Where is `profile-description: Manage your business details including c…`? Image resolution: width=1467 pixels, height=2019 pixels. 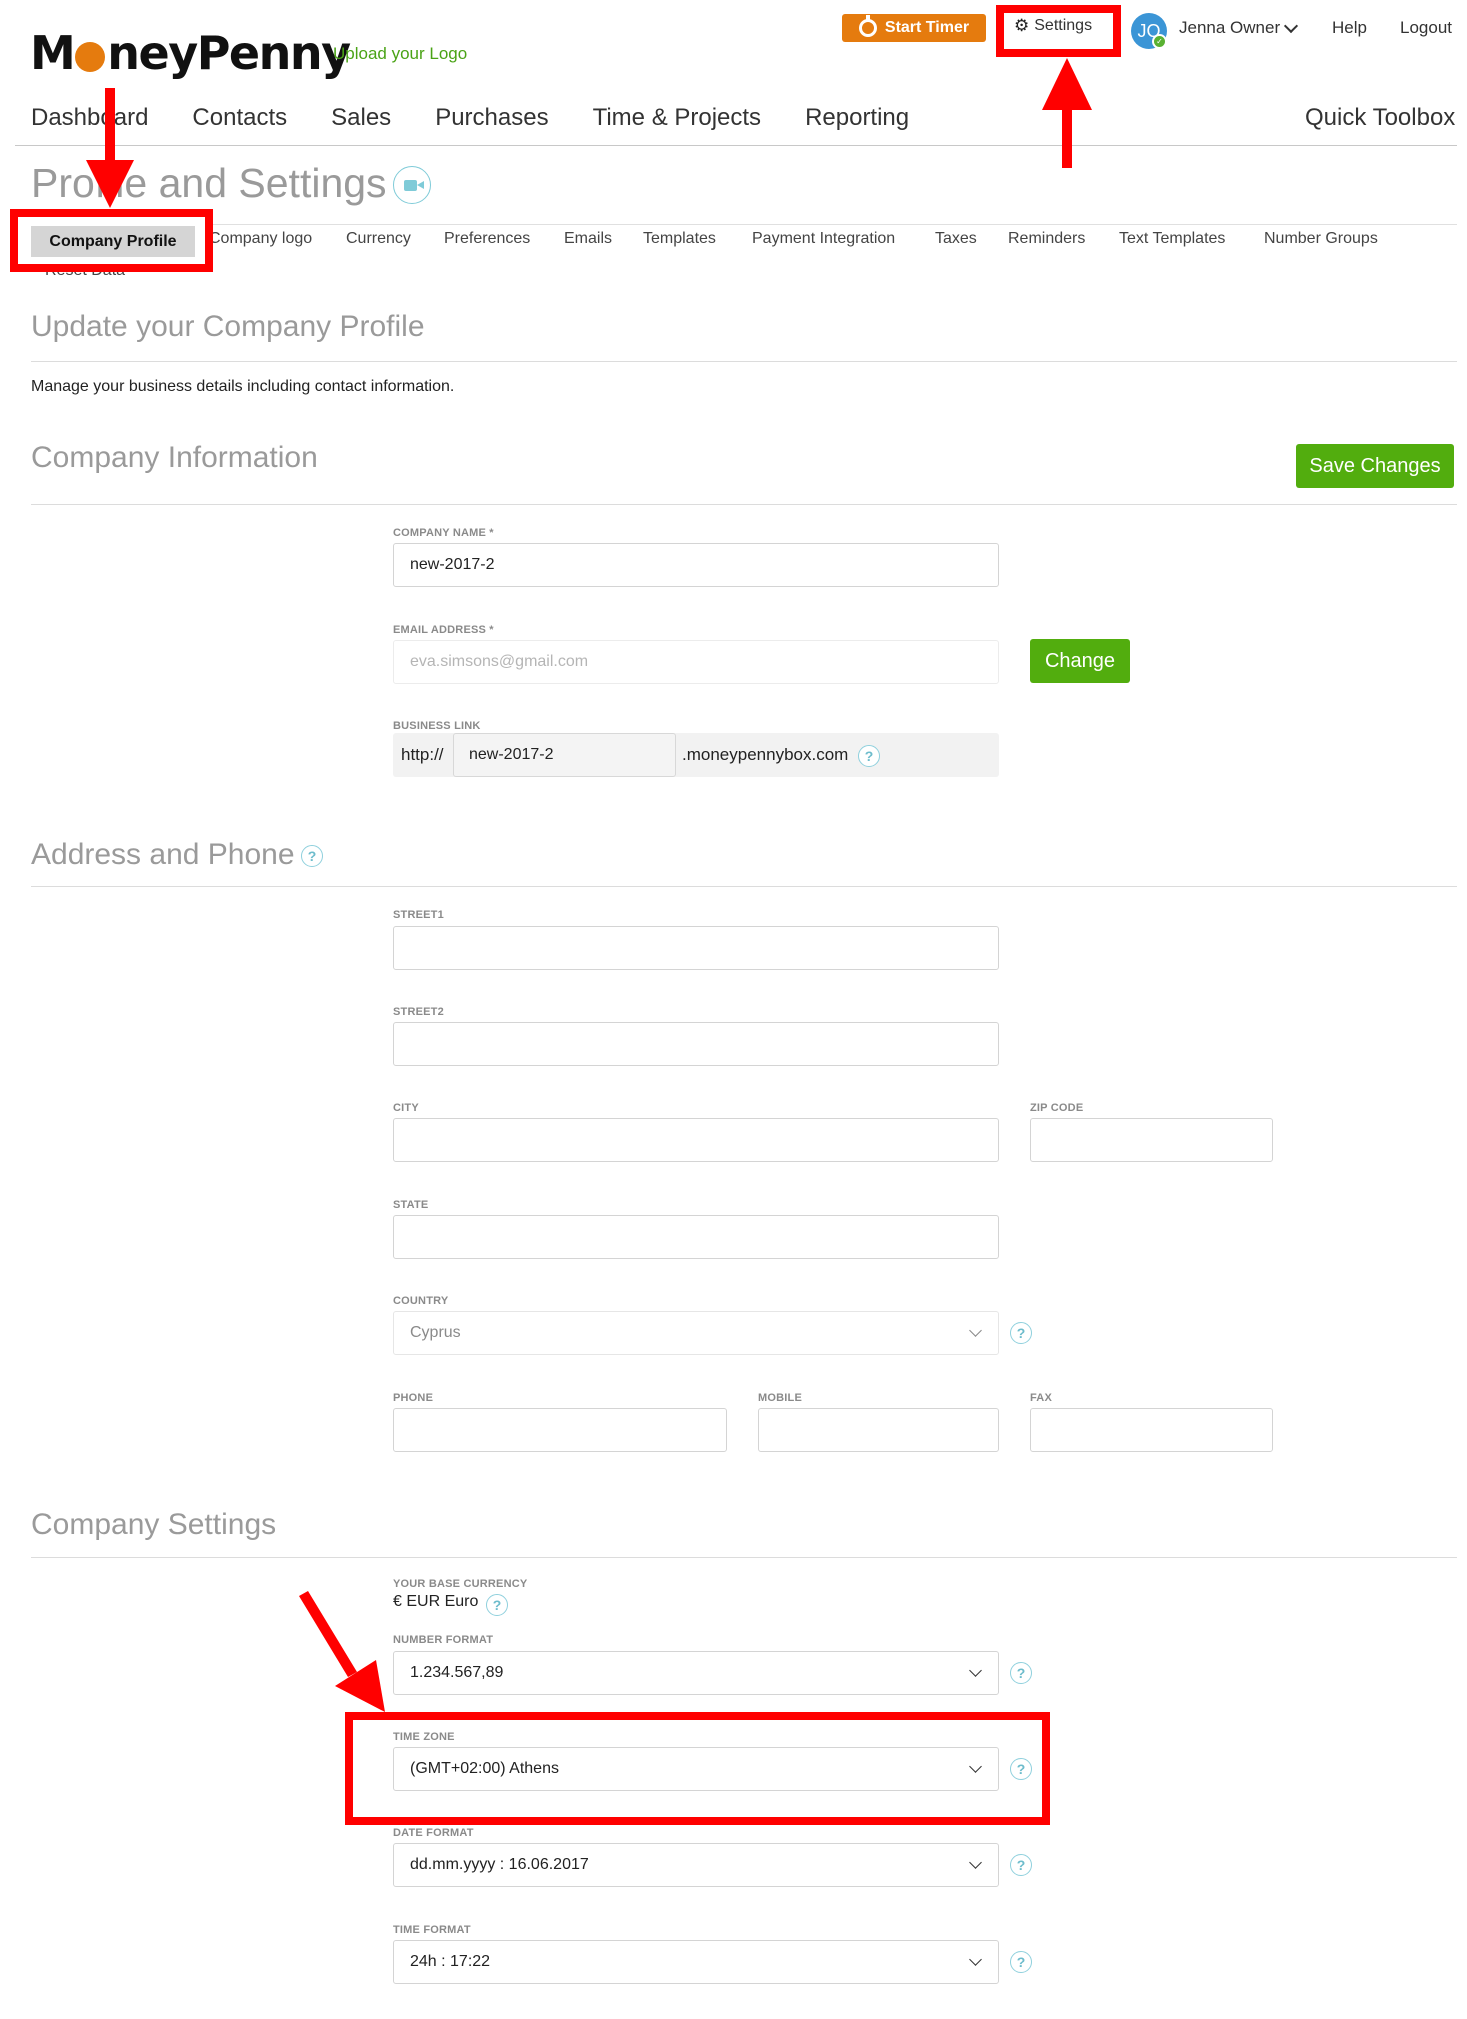
profile-description: Manage your business details including c… is located at coordinates (243, 386).